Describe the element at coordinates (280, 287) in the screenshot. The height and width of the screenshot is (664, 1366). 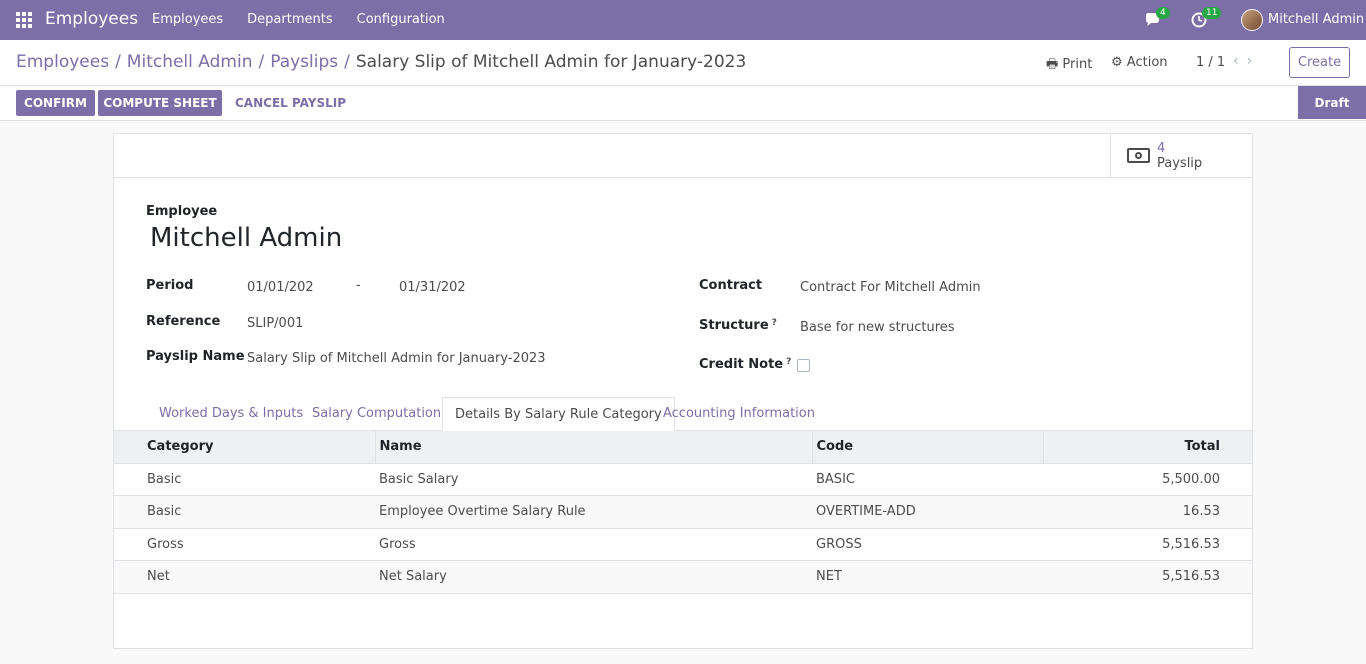
I see `date-from-field: 01/01/2023` at that location.